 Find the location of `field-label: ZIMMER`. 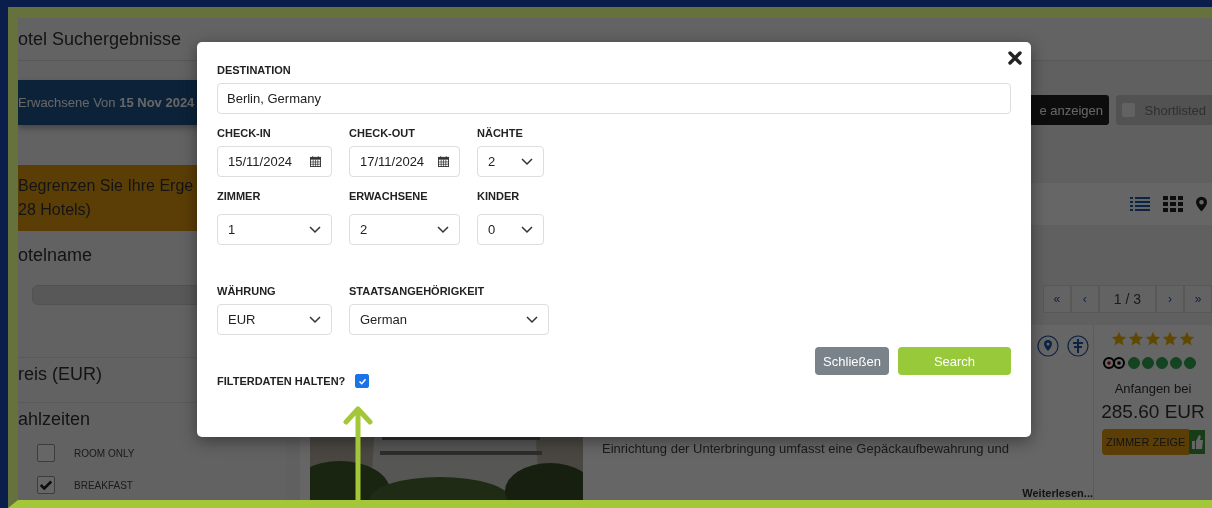

field-label: ZIMMER is located at coordinates (239, 196).